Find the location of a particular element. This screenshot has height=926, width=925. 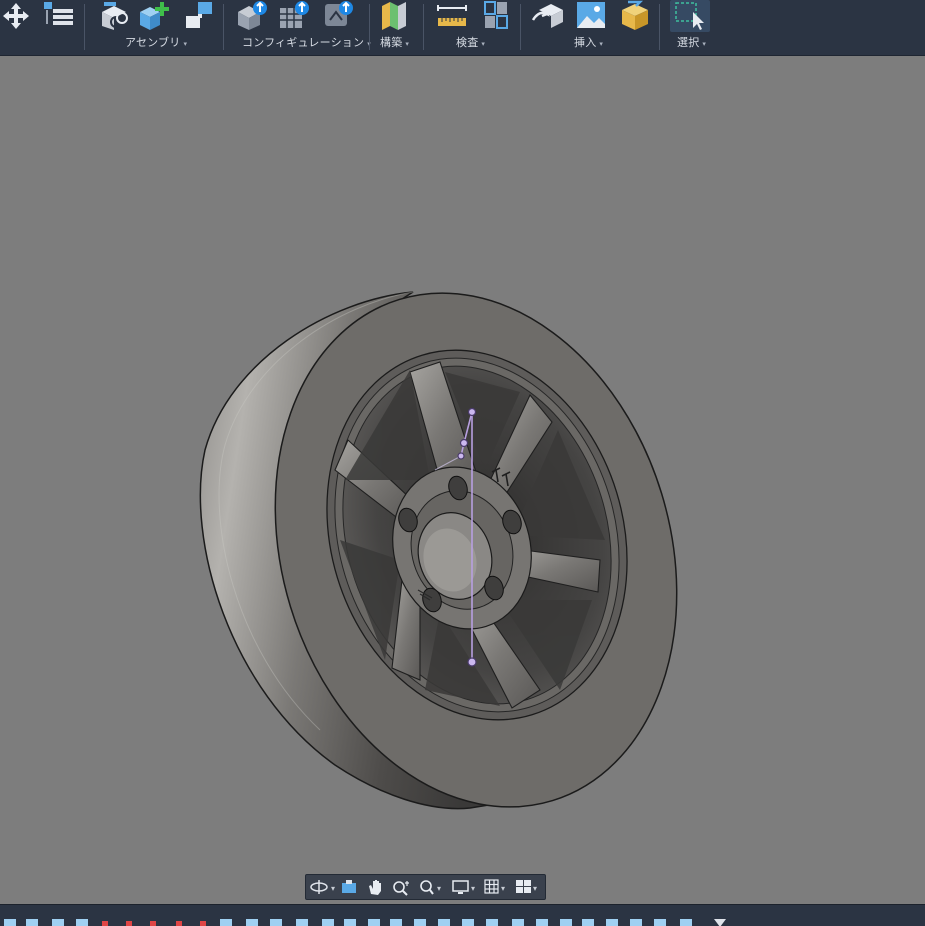

timeline-feature-icons is located at coordinates (462, 915).